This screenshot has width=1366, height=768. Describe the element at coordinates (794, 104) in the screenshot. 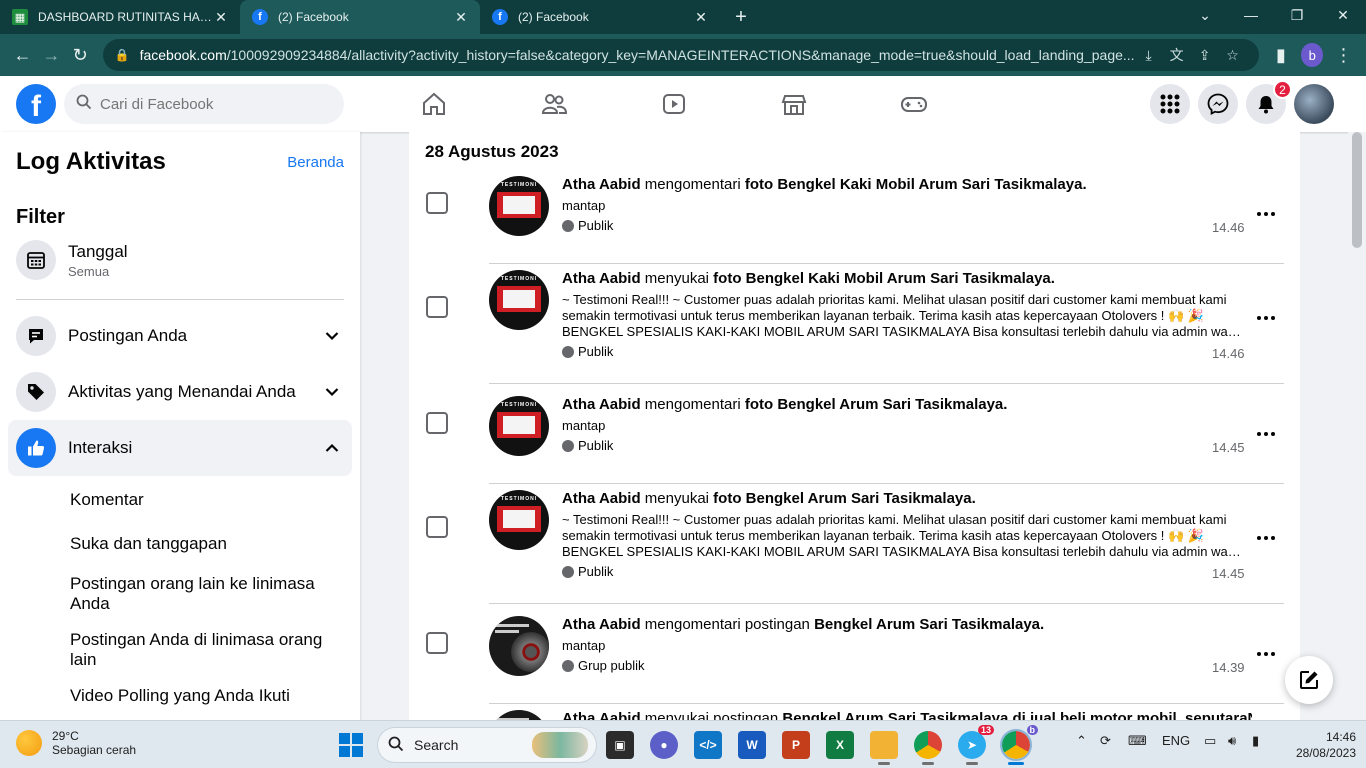

I see `marketplace-icon` at that location.